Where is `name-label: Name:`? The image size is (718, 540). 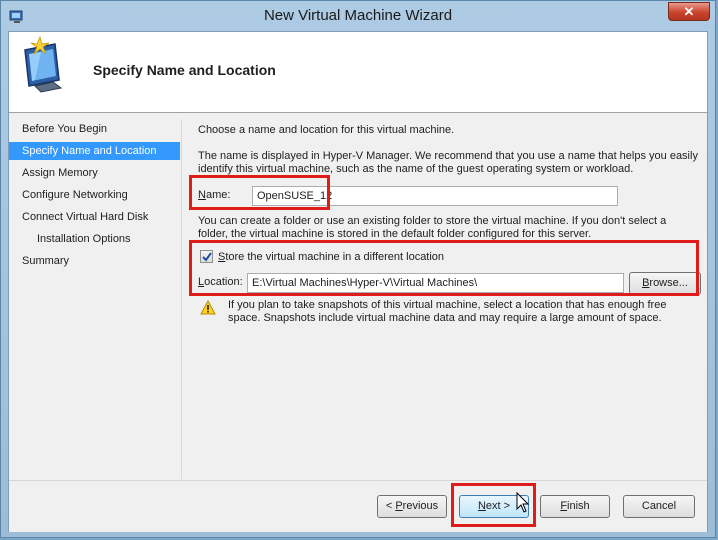
name-label: Name: is located at coordinates (214, 195).